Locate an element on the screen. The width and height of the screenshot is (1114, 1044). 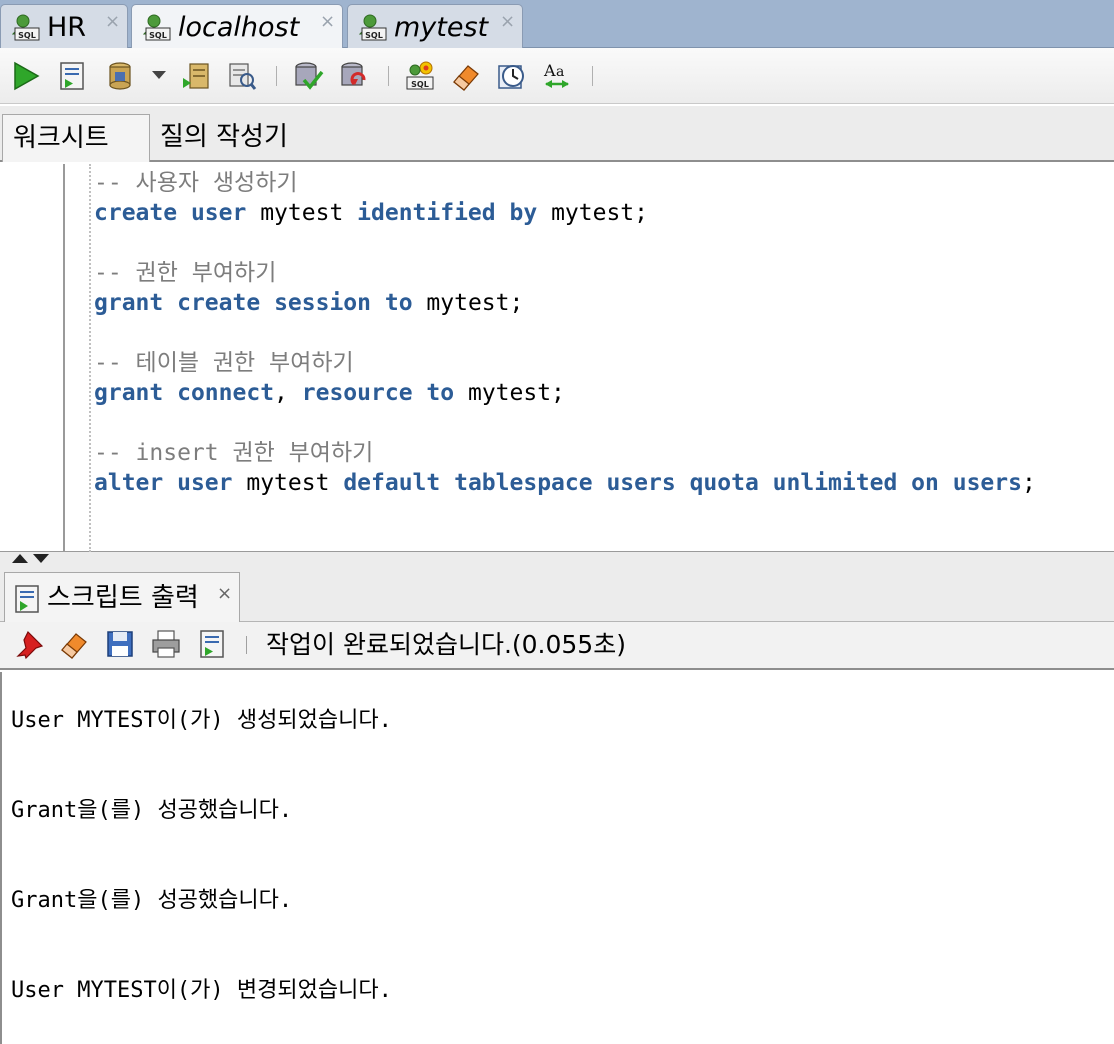
svg-text: a is located at coordinates (560, 72).